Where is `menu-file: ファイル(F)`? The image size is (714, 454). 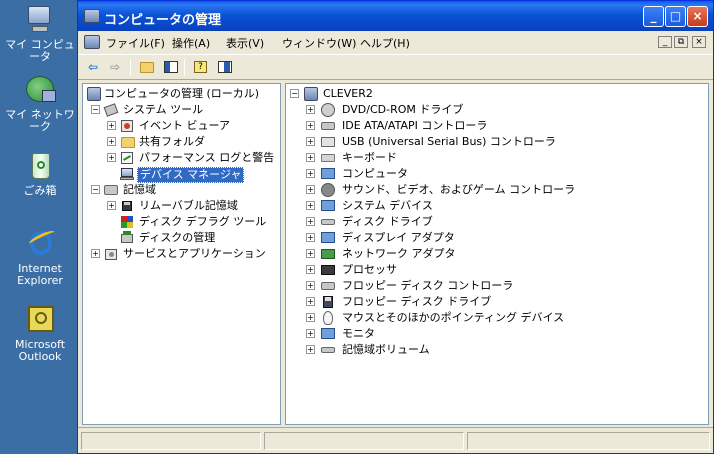 menu-file: ファイル(F) is located at coordinates (135, 43).